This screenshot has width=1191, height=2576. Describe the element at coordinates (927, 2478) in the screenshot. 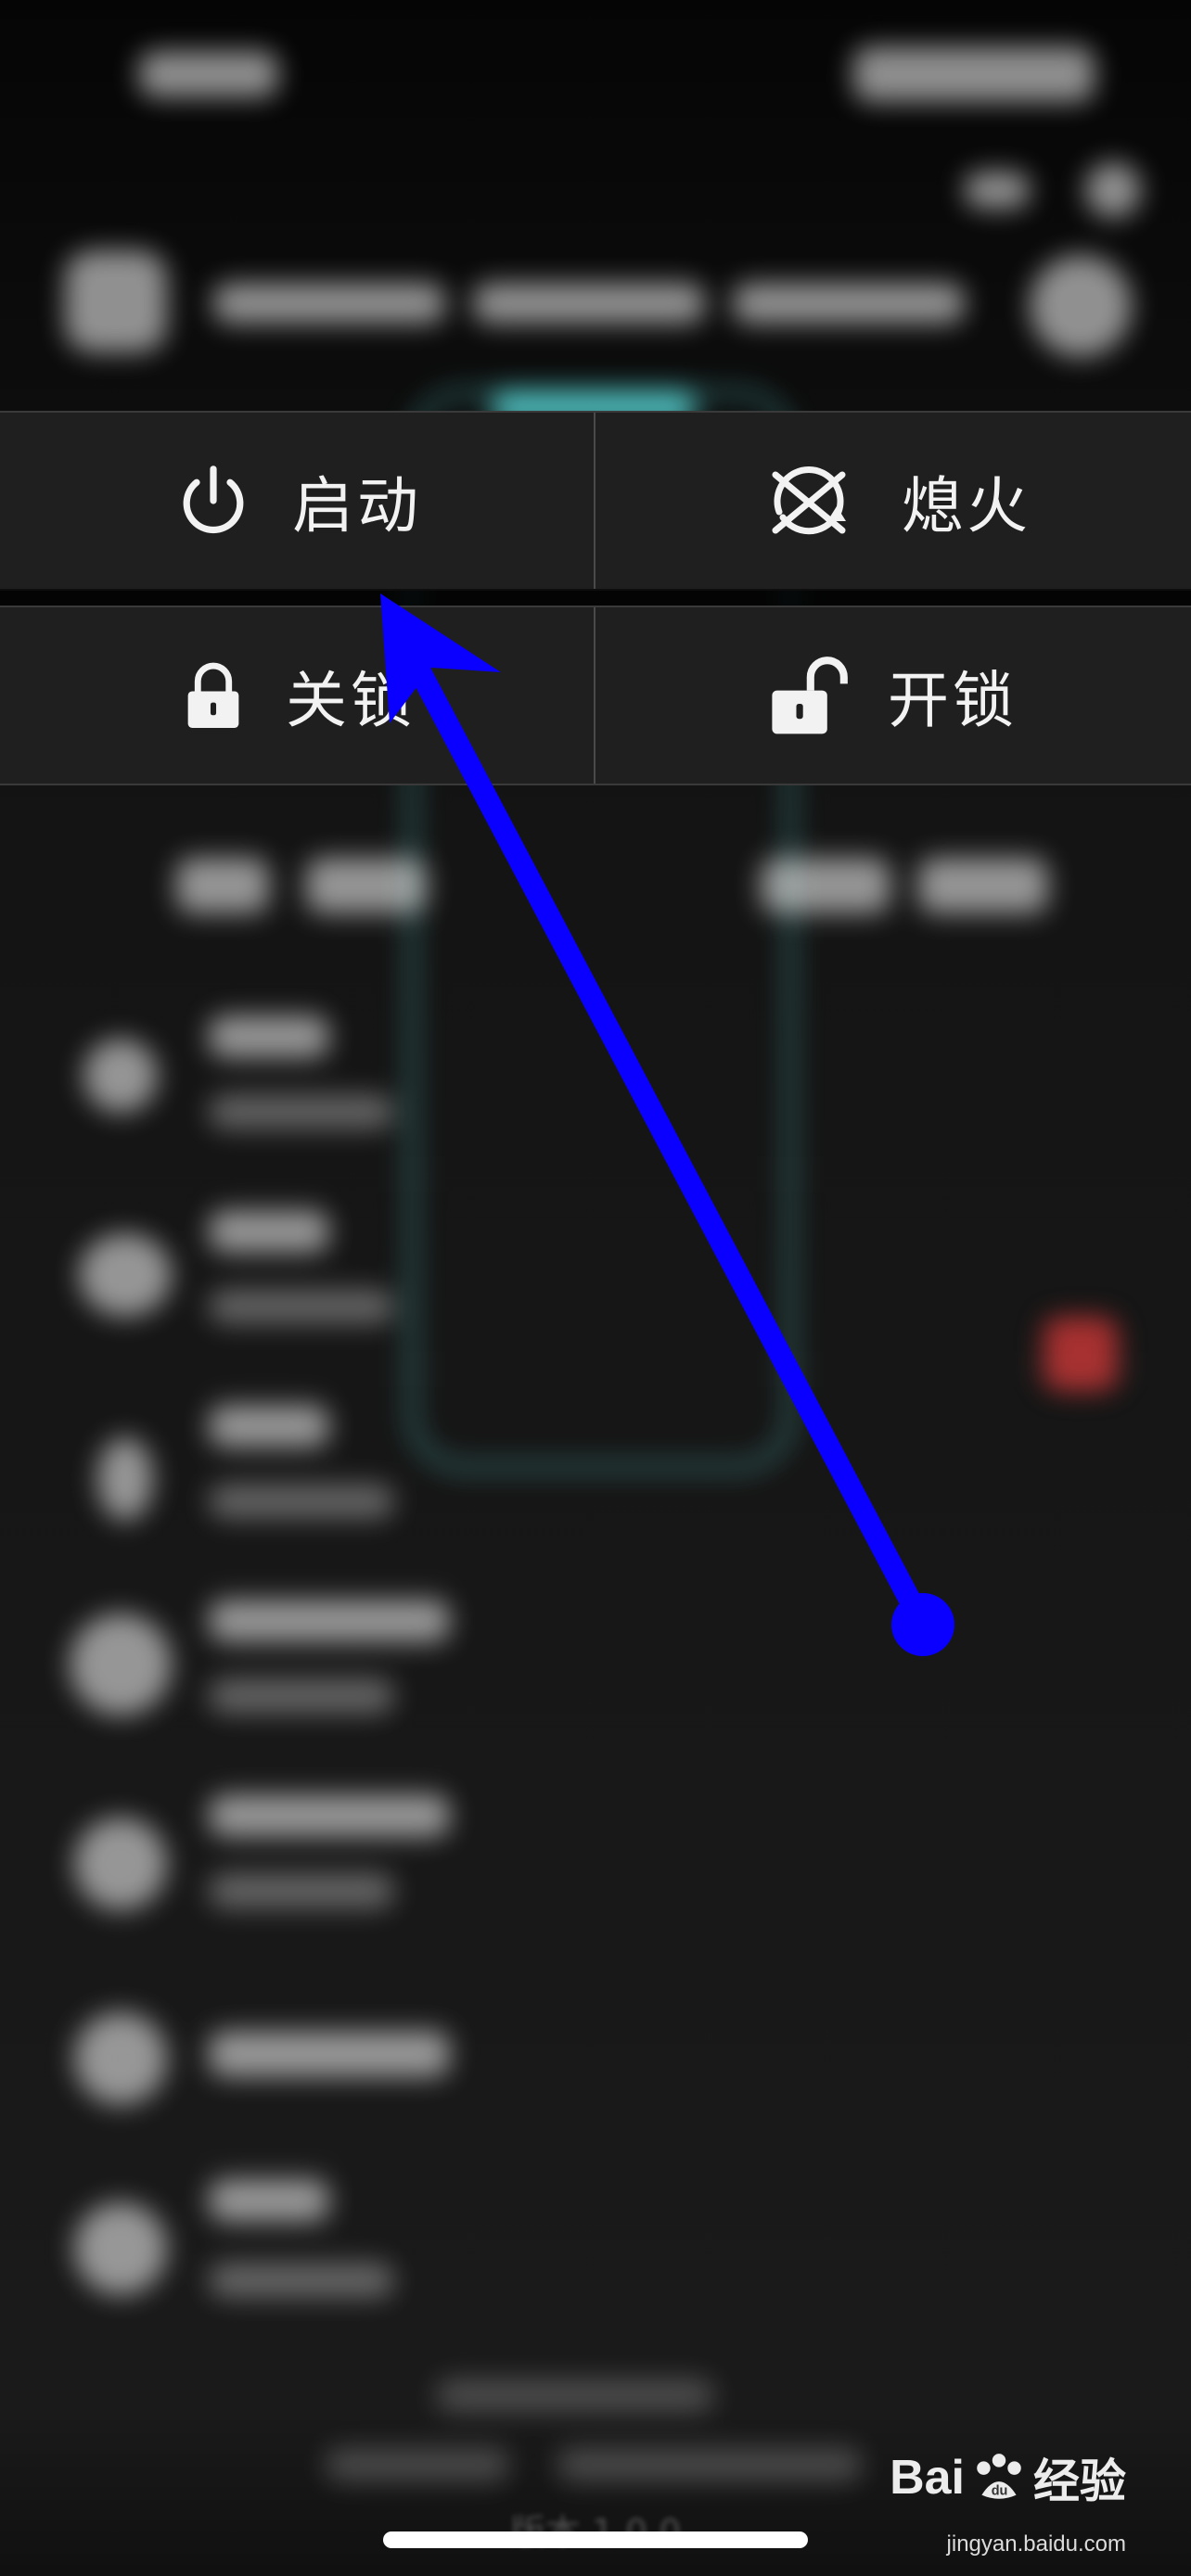

I see `watermark-brand: Bai` at that location.